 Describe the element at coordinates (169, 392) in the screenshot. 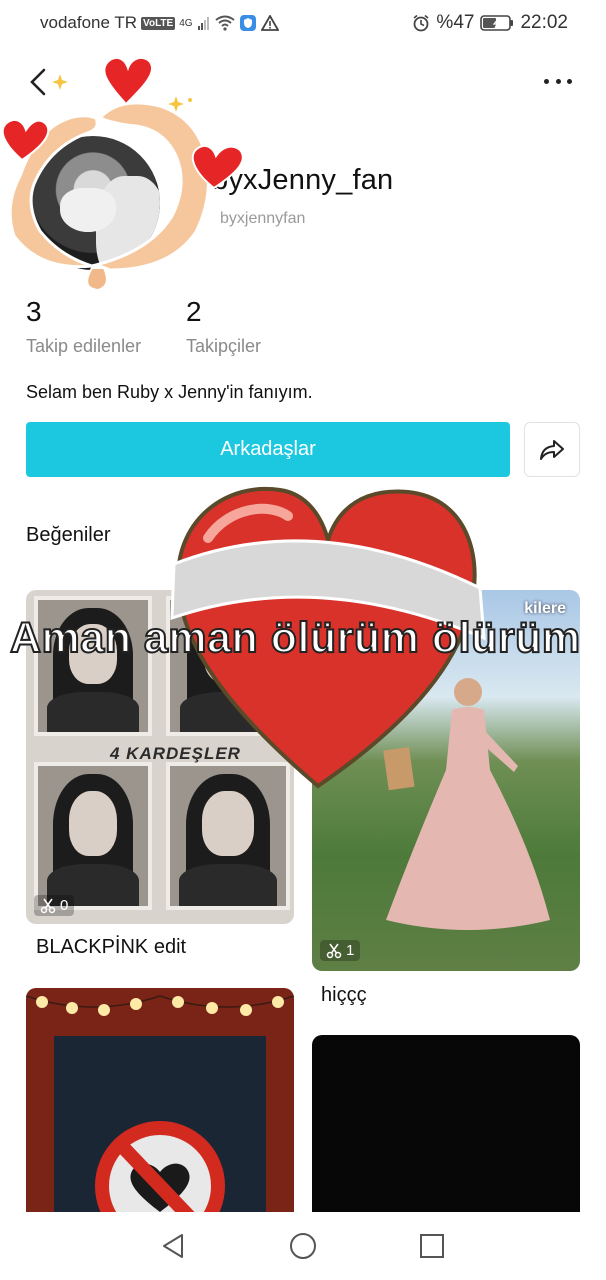

I see `profile-bio: Selam ben Ruby x Jenny'in fanıyım.` at that location.